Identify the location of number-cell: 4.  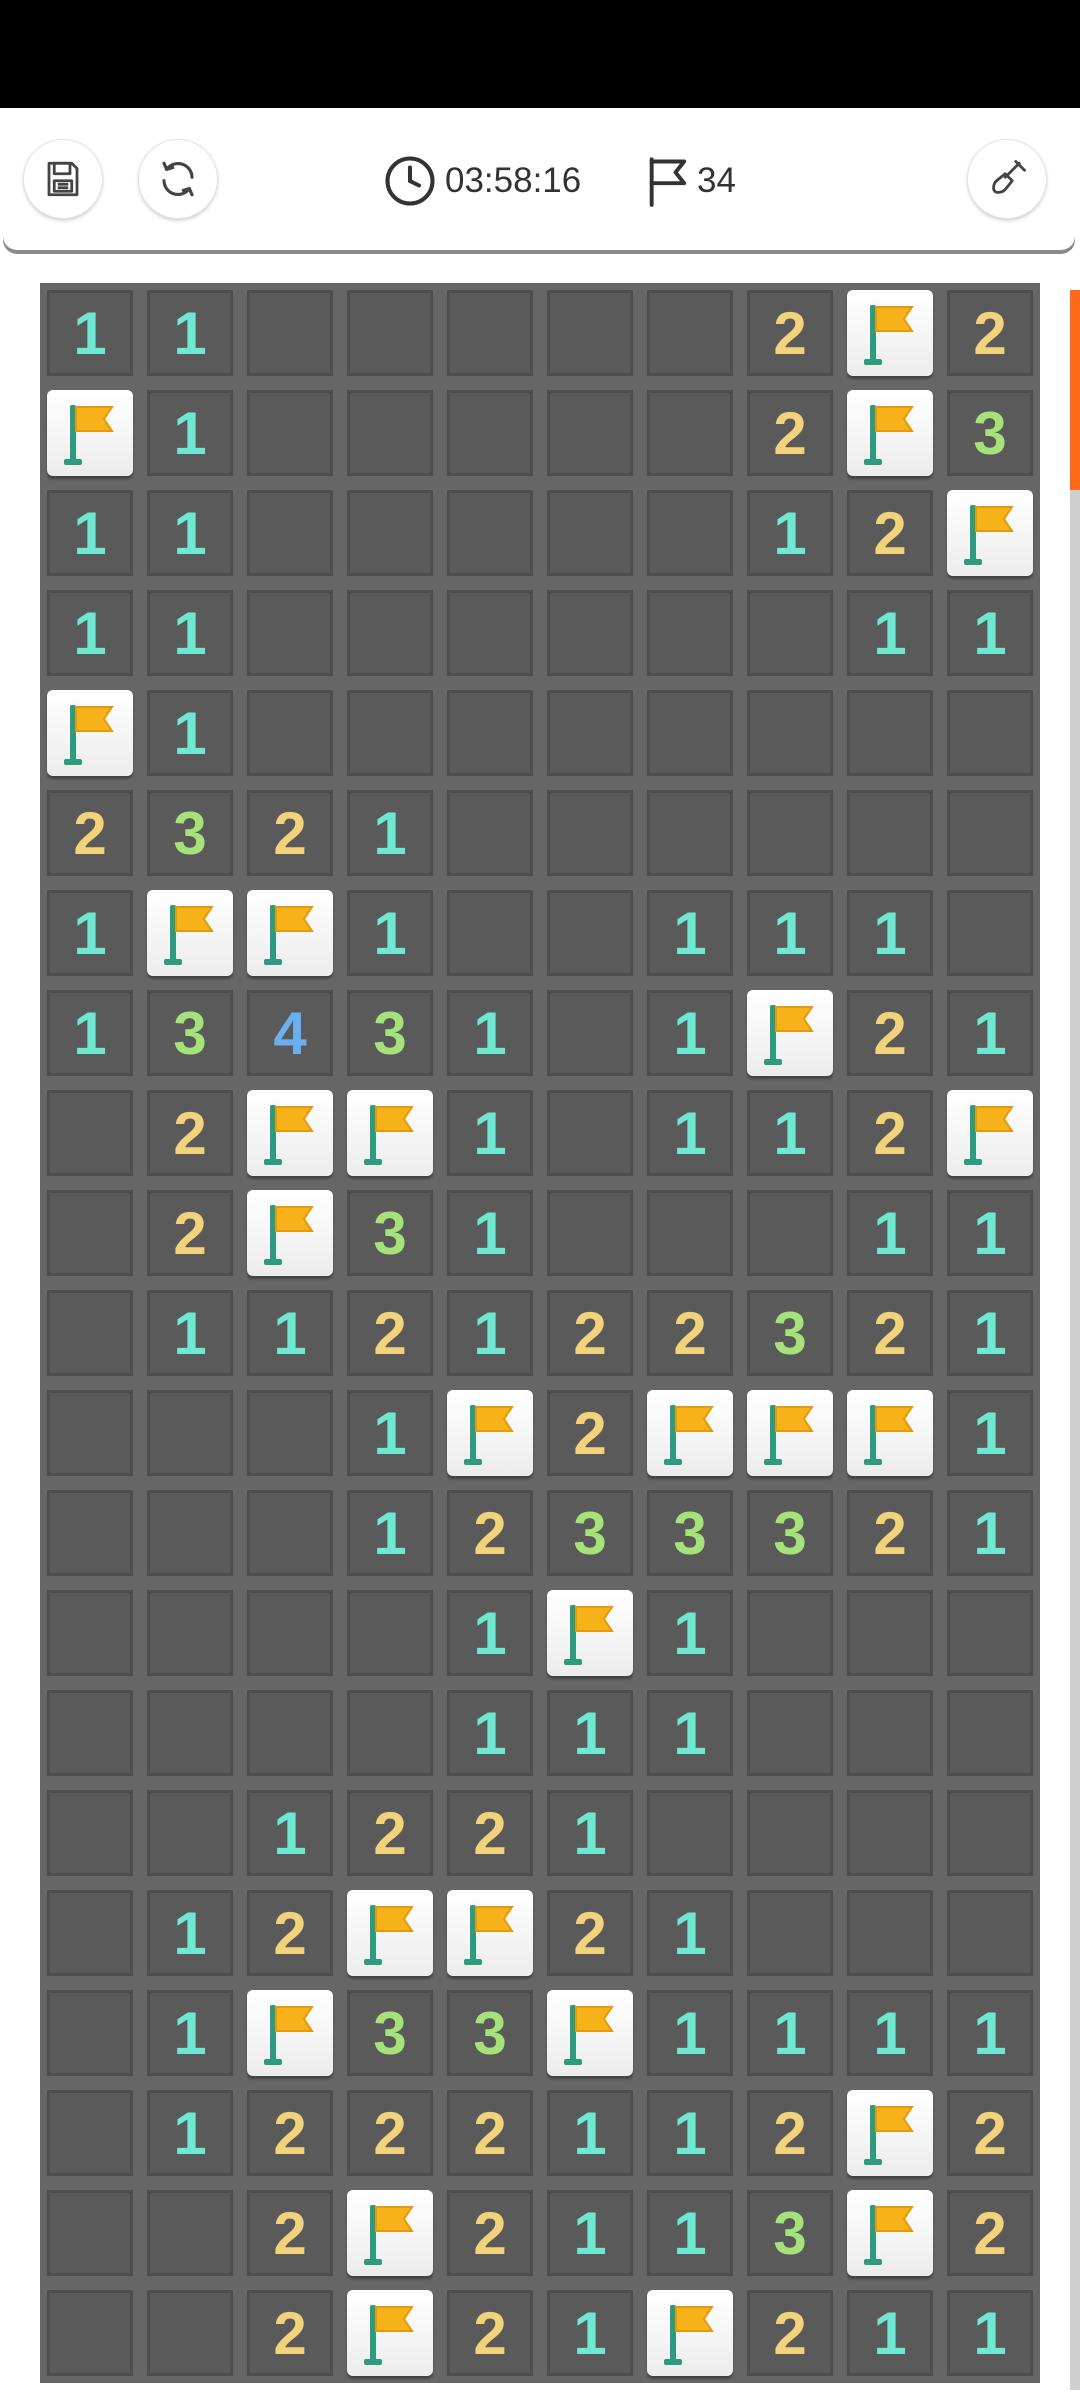
(290, 1033).